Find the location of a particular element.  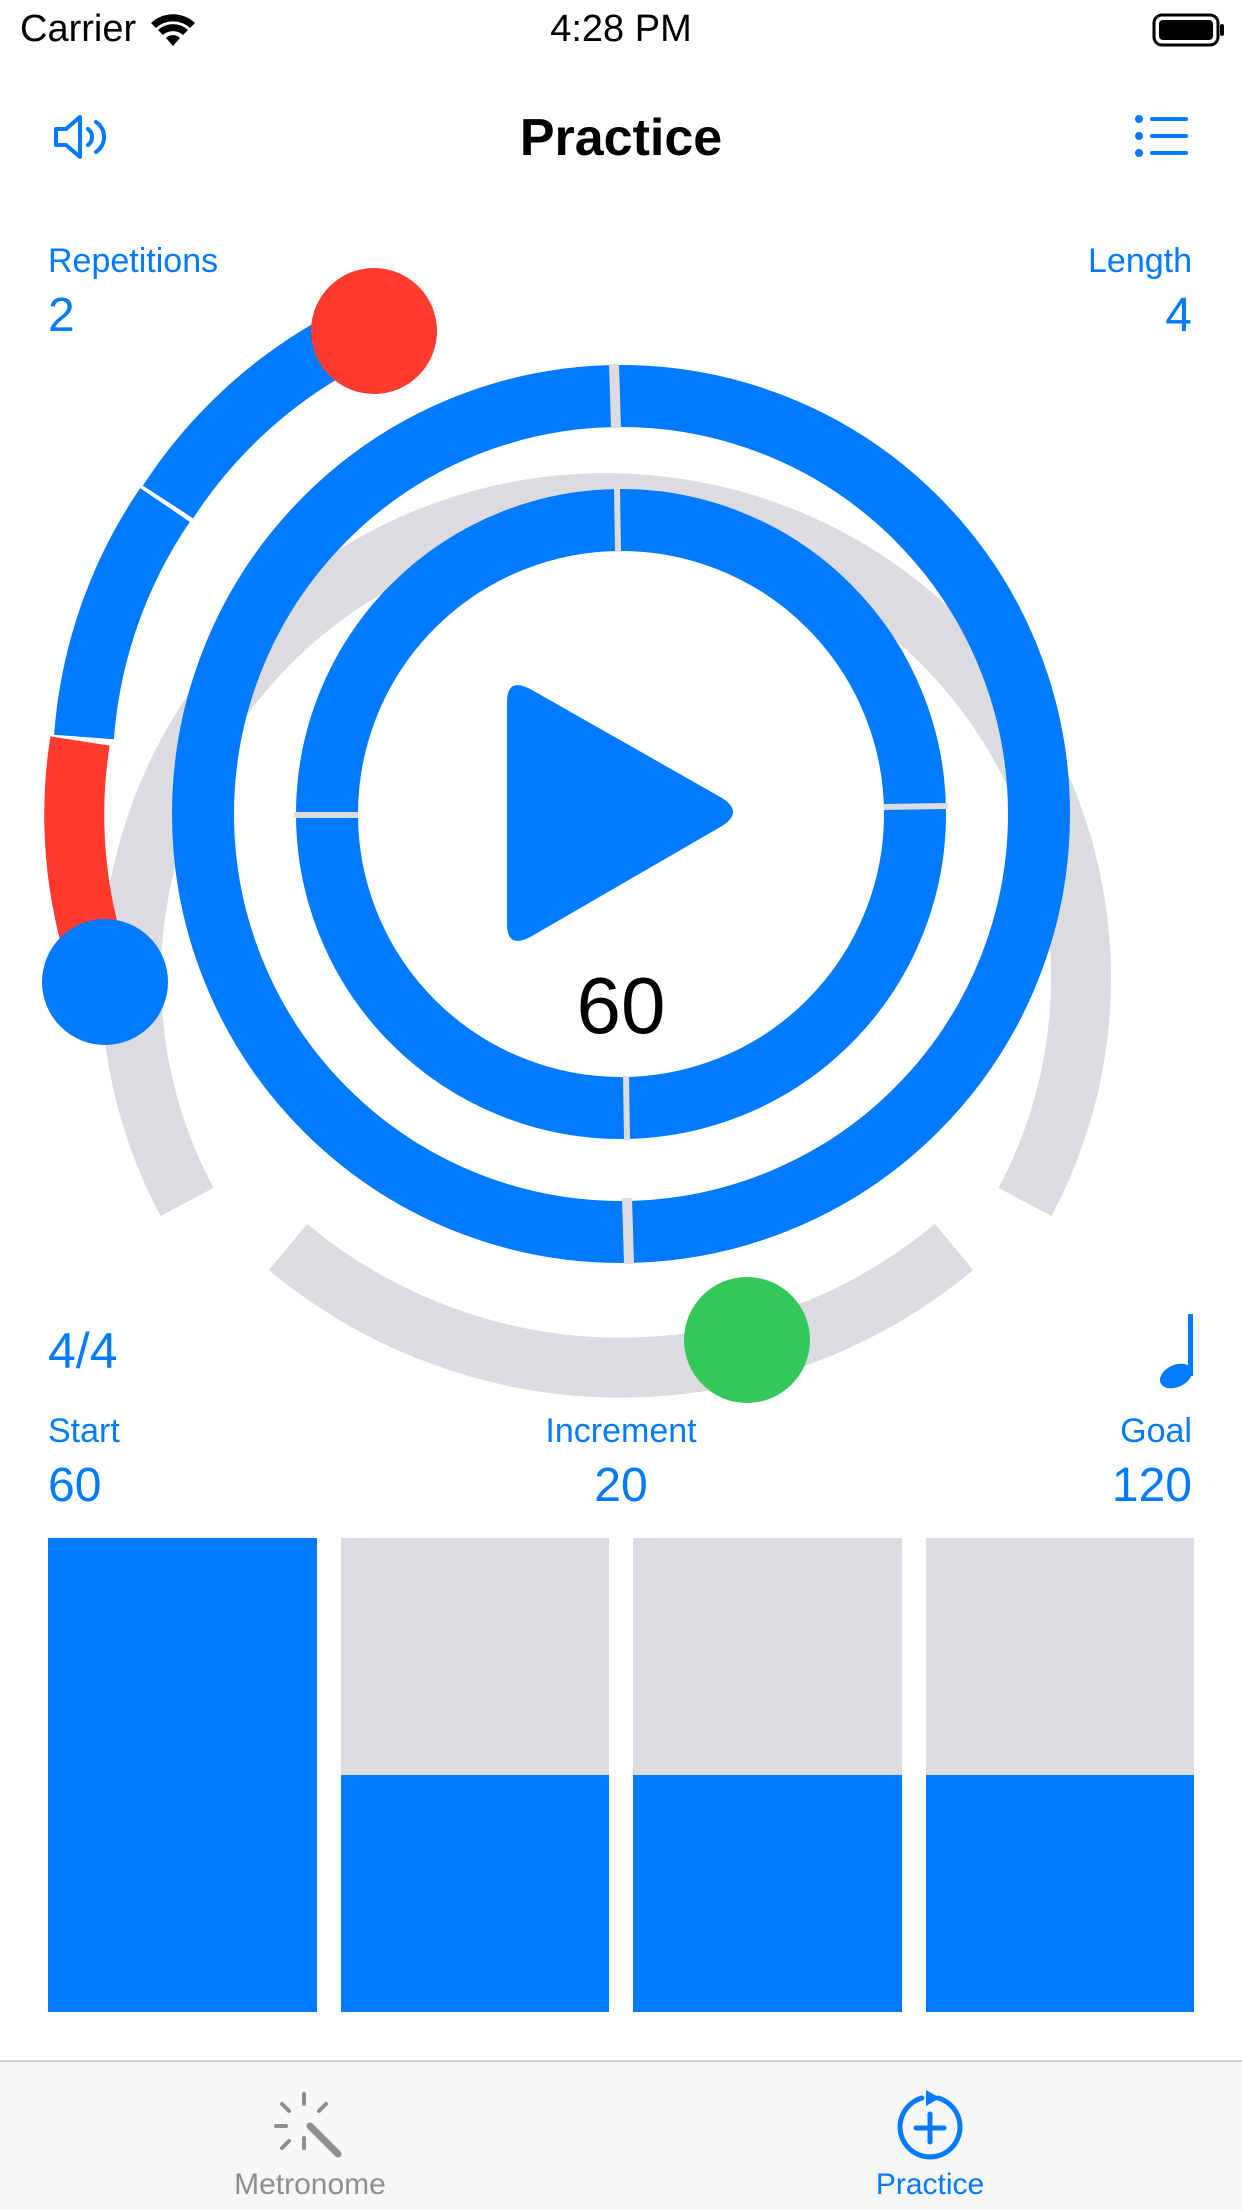

tab-metronome: Metronome is located at coordinates (310, 2136).